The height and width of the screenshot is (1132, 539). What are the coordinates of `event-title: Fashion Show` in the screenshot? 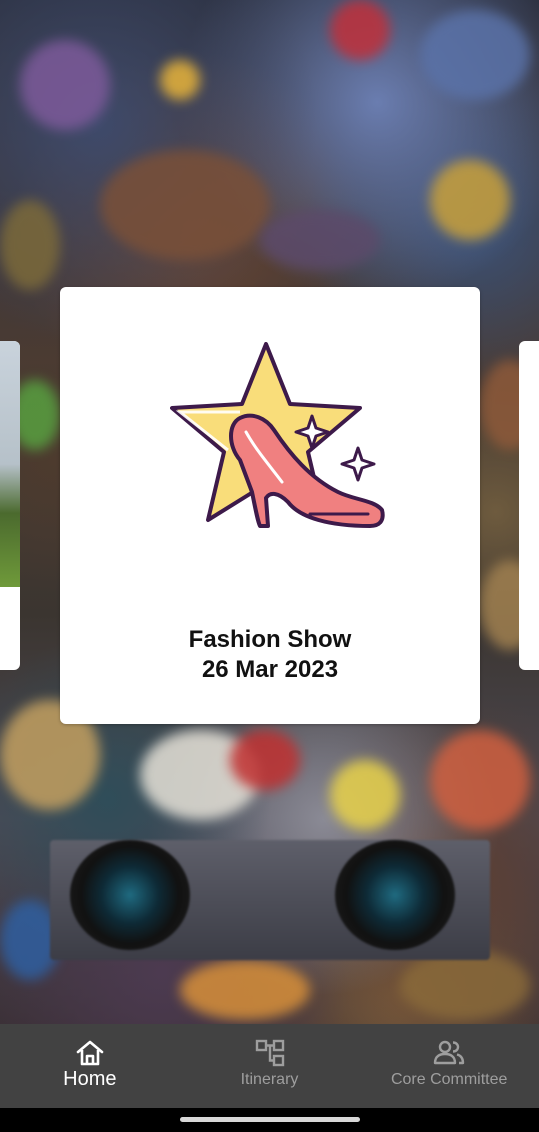 It's located at (270, 639).